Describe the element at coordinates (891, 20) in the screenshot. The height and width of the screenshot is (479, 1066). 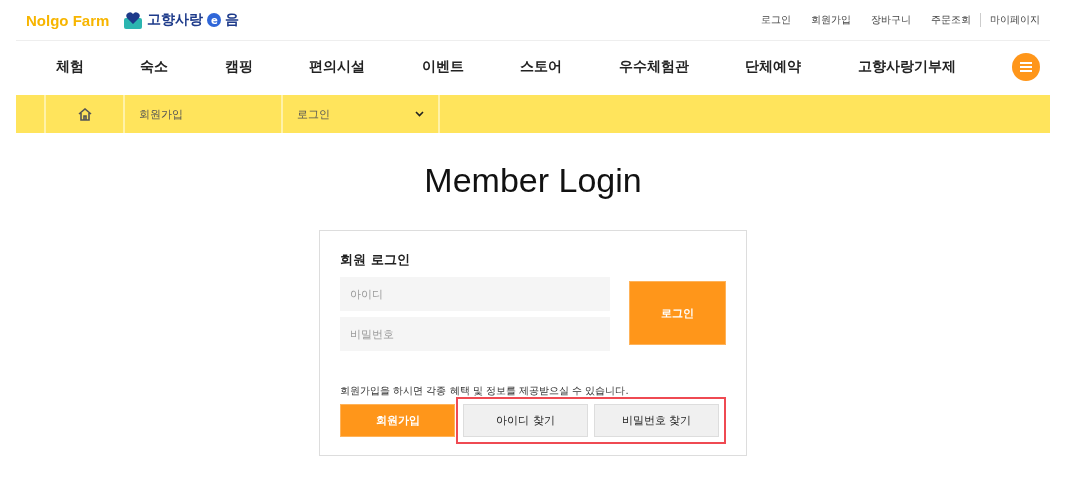
I see `top-link: 장바구니` at that location.